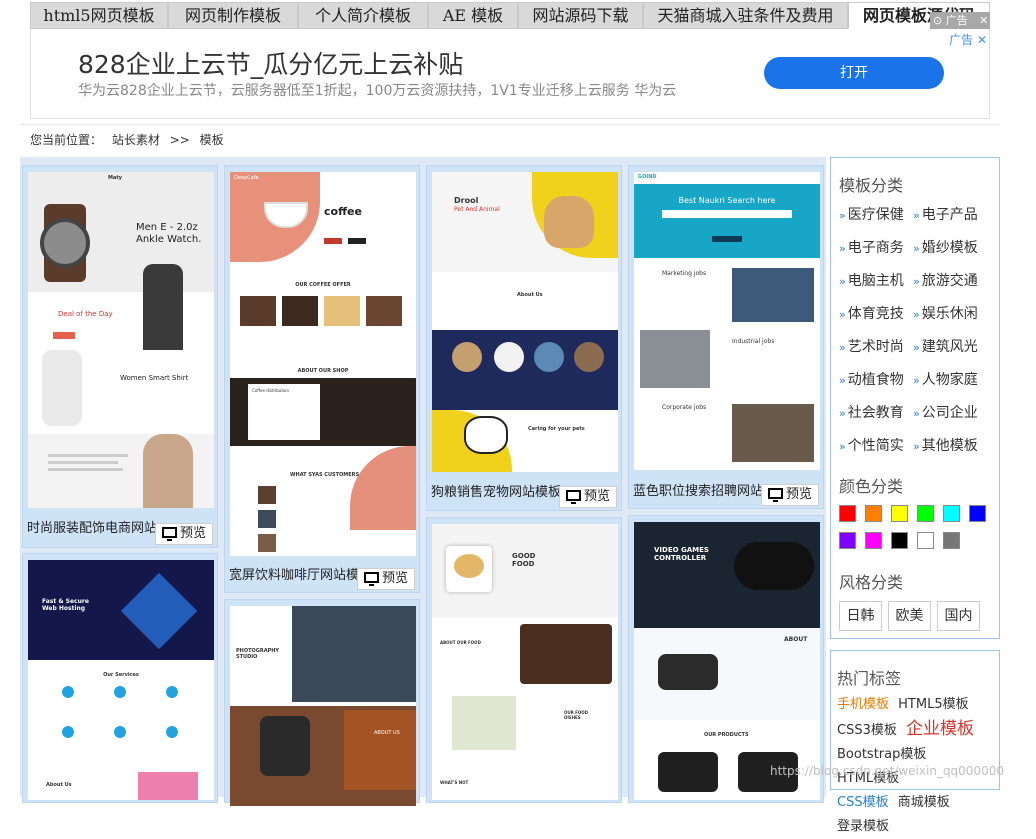 The height and width of the screenshot is (839, 1036). Describe the element at coordinates (860, 616) in the screenshot. I see `style-button-japan-korea: 日韩` at that location.